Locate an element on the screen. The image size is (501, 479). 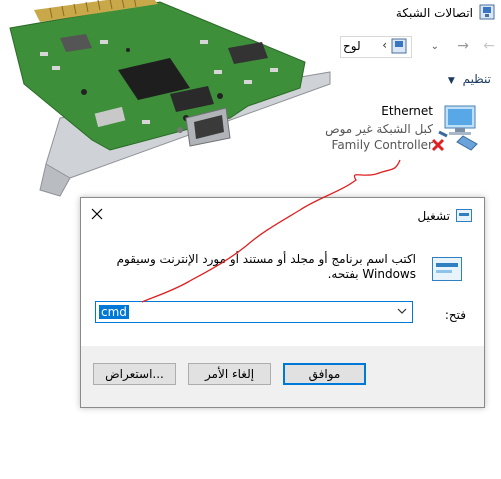
address-text: لوح is located at coordinates (352, 46).